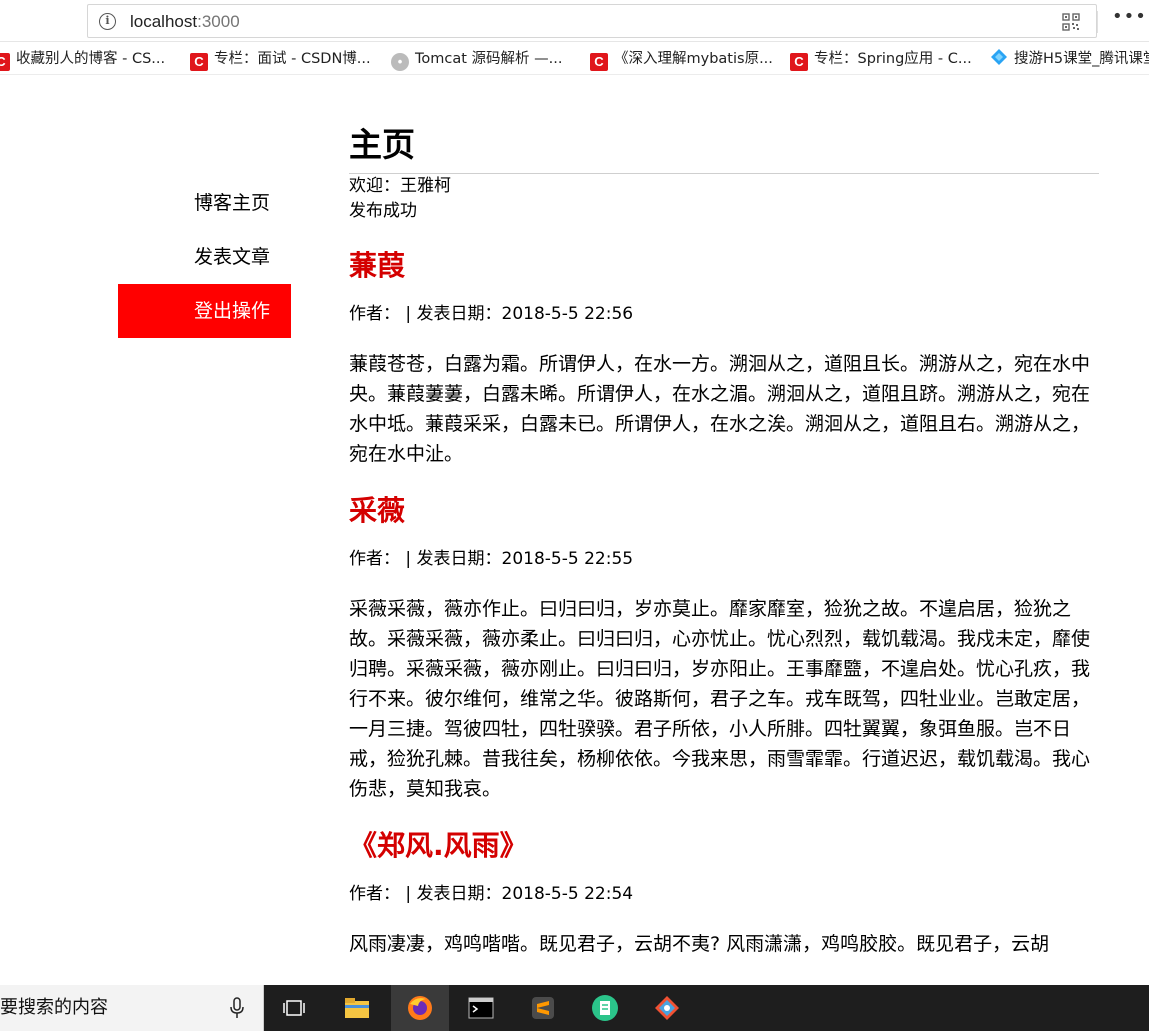 Image resolution: width=1149 pixels, height=1031 pixels. Describe the element at coordinates (383, 211) in the screenshot. I see `status-message: 发布成功` at that location.